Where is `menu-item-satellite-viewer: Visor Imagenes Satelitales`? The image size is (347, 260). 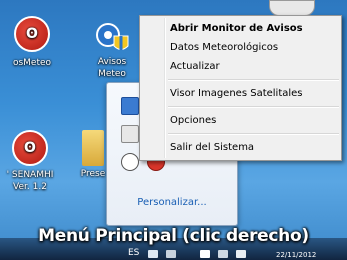 menu-item-satellite-viewer: Visor Imagenes Satelitales is located at coordinates (240, 93).